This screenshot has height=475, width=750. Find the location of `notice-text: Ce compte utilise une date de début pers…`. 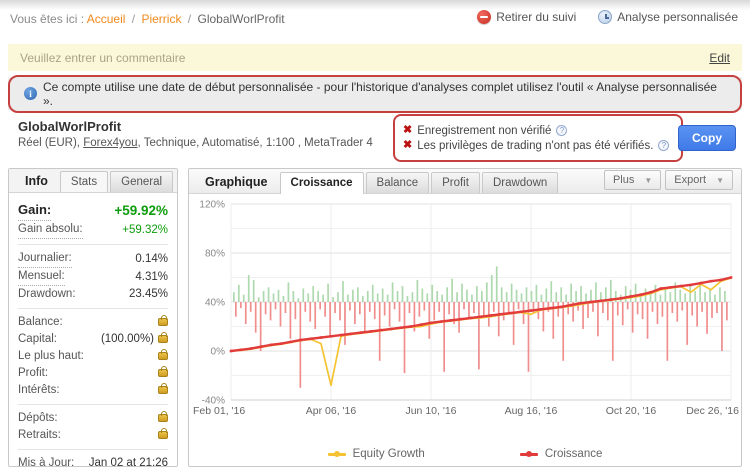

notice-text: Ce compte utilise une date de début pers… is located at coordinates (380, 93).